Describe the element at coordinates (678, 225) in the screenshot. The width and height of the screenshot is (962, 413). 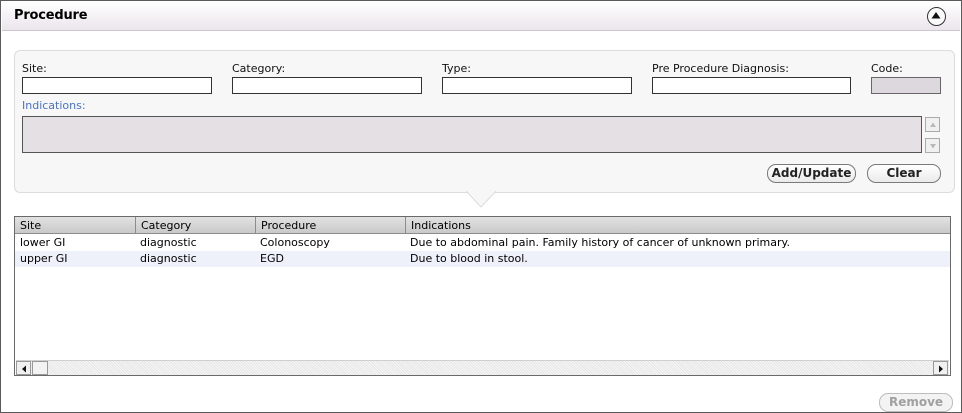
I see `column-header-indications: Indications` at that location.